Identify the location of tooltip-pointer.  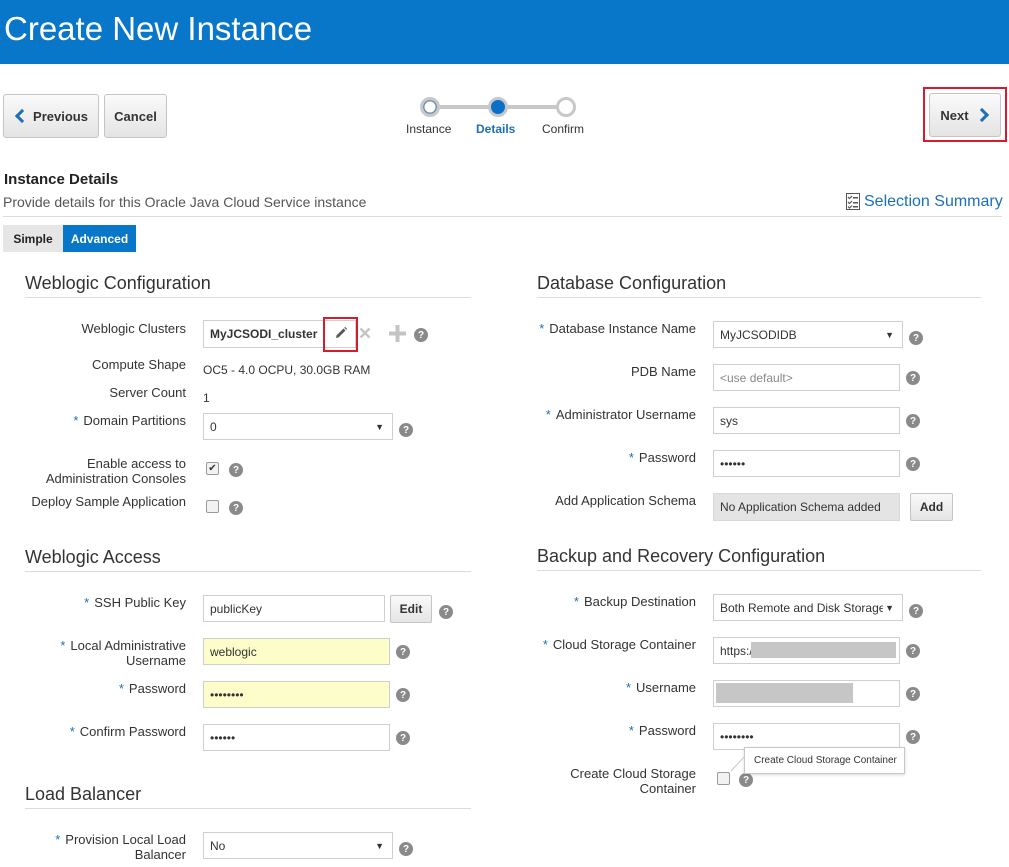
(738, 764).